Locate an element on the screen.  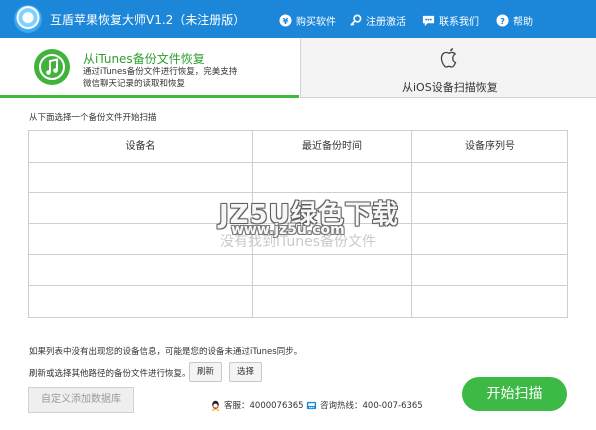
register-activate-label: 注册激活 is located at coordinates (386, 22).